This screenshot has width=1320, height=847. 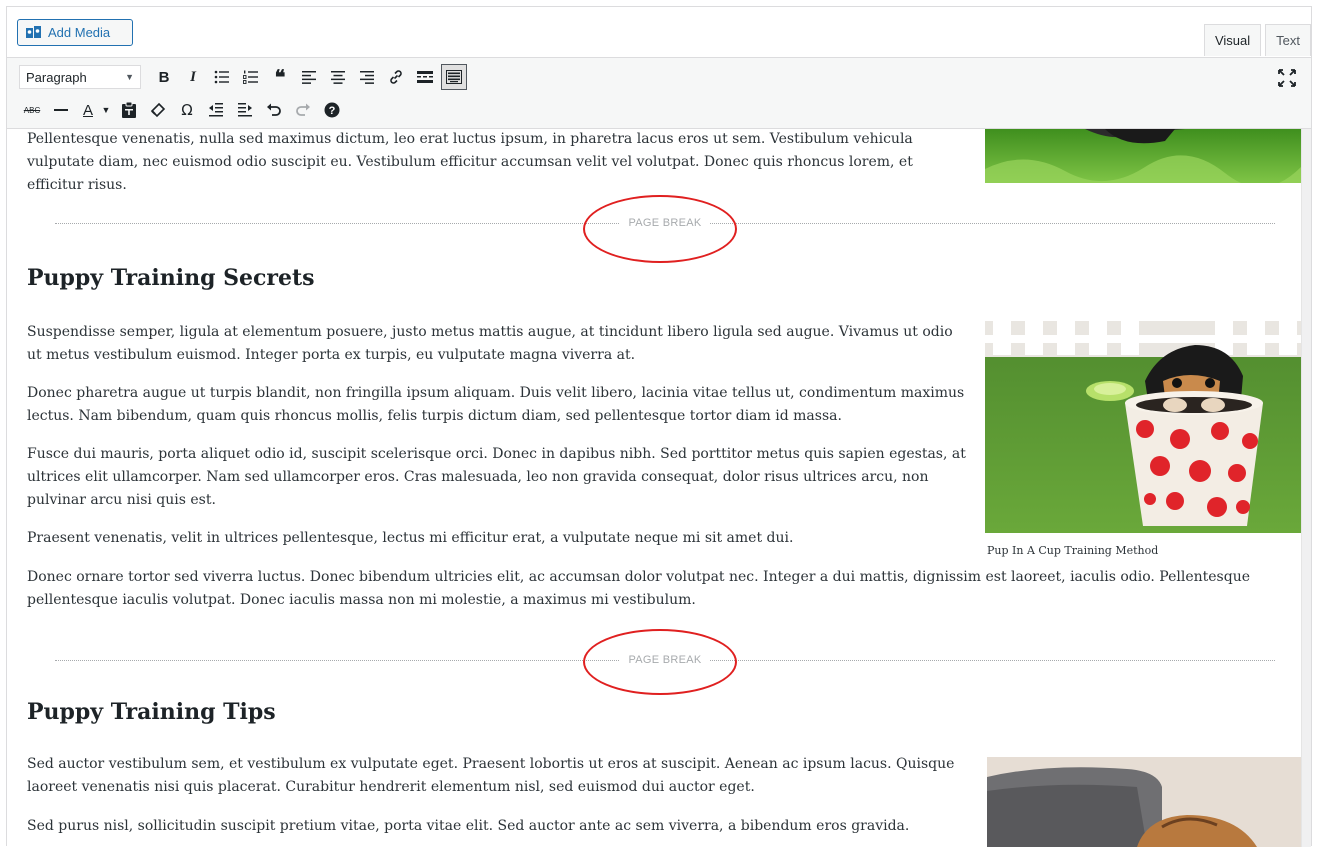 I want to click on chevron-down-icon: ▼, so click(x=129, y=77).